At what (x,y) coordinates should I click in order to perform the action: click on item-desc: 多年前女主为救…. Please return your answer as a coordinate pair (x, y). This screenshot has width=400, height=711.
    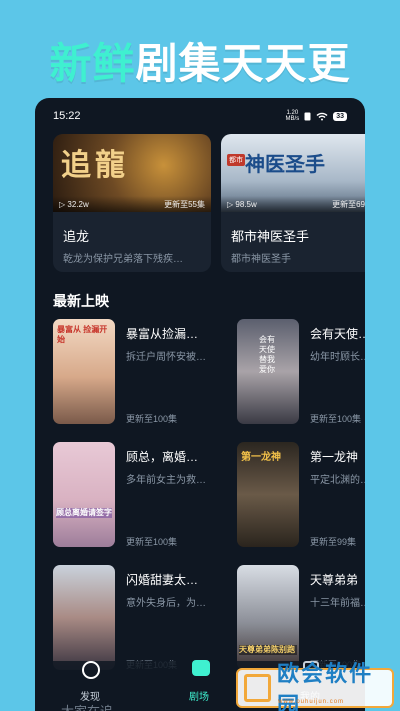
    Looking at the image, I should click on (166, 480).